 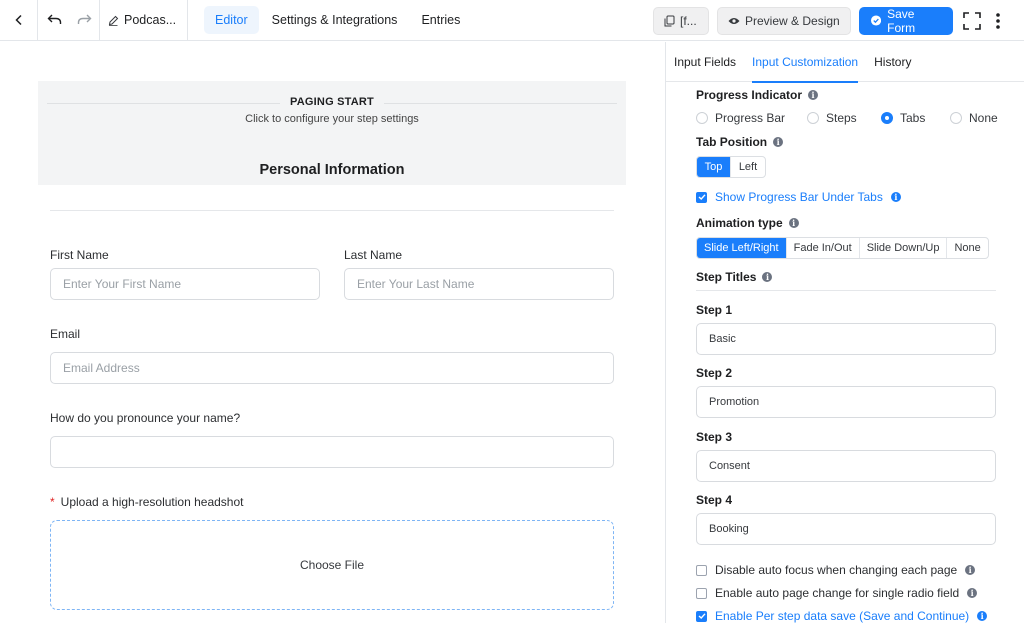 What do you see at coordinates (113, 20) in the screenshot?
I see `pencil-icon` at bounding box center [113, 20].